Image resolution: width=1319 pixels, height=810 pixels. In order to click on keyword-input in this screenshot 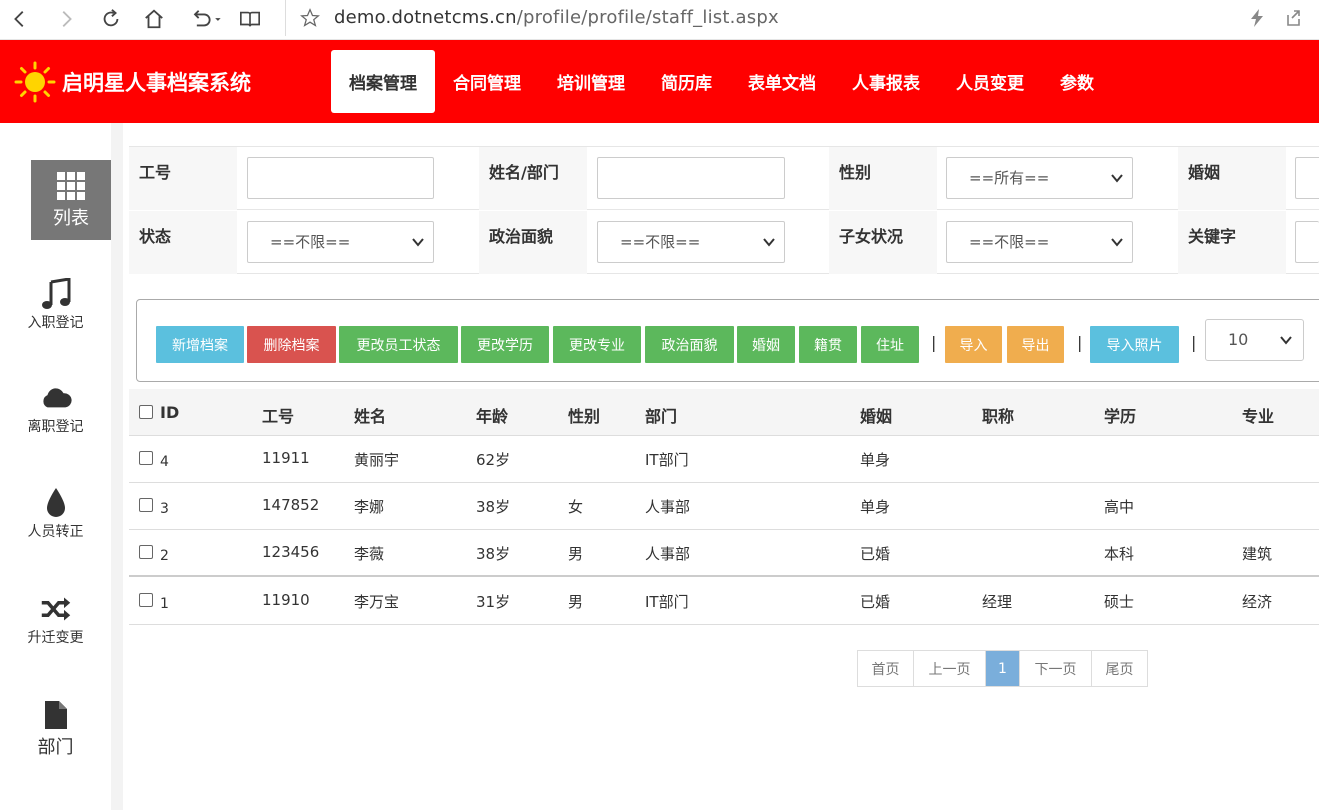, I will do `click(1307, 242)`.